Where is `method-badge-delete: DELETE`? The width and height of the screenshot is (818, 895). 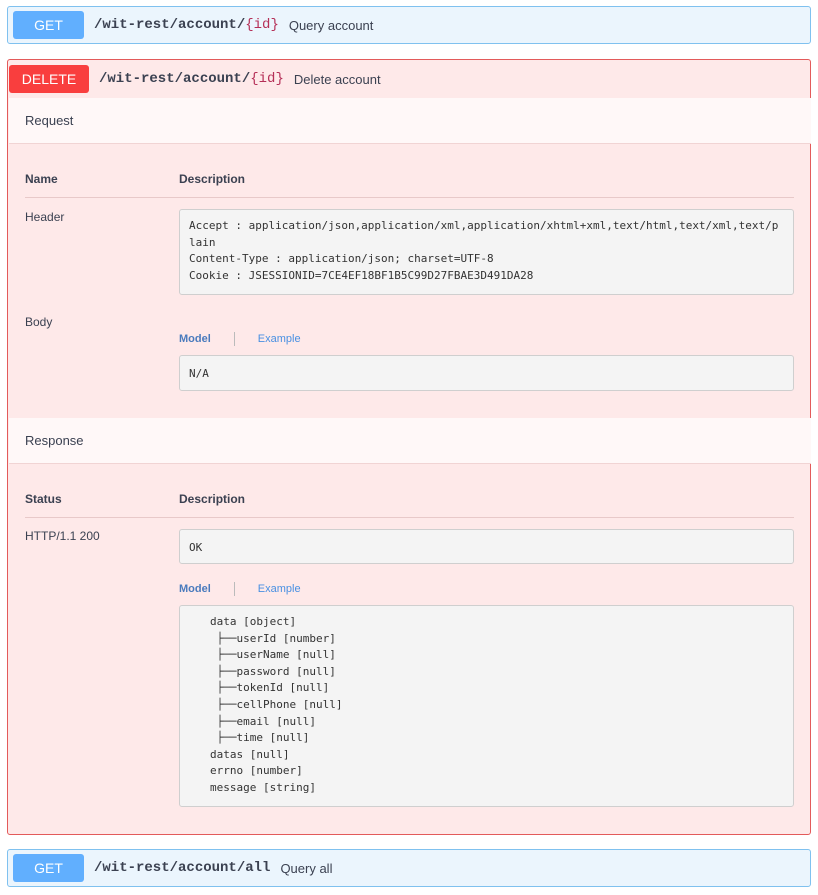 method-badge-delete: DELETE is located at coordinates (49, 79).